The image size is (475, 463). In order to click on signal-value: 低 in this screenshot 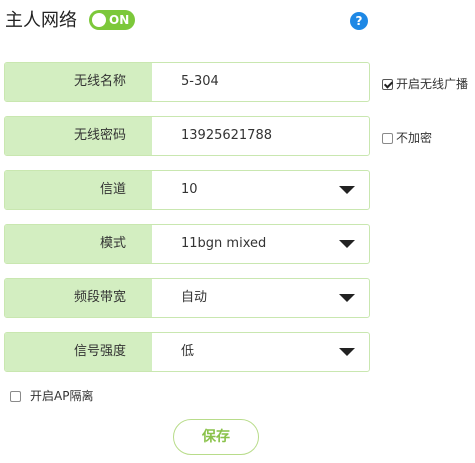, I will do `click(188, 351)`.